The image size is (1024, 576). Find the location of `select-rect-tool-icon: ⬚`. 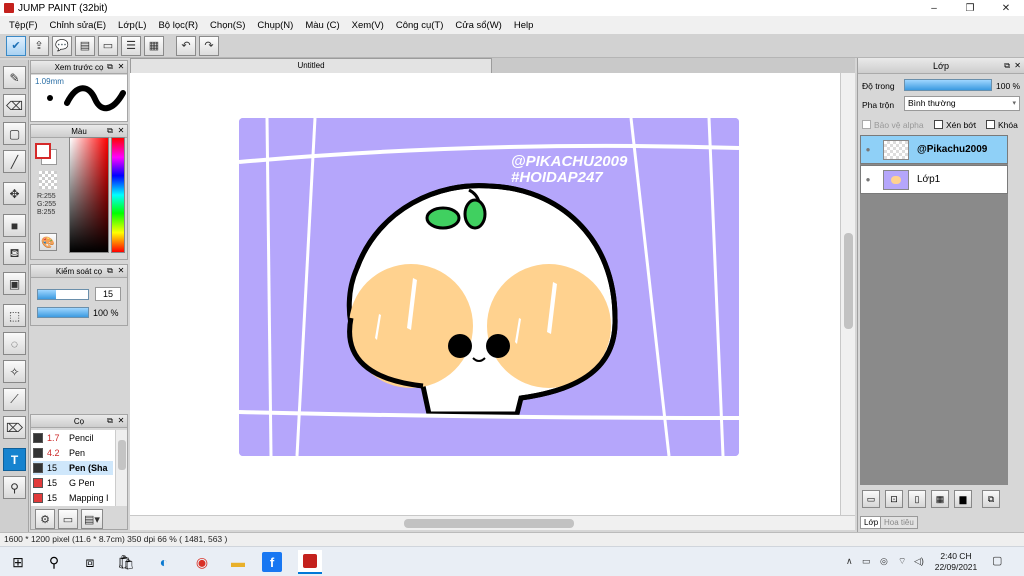

select-rect-tool-icon: ⬚ is located at coordinates (14, 315).